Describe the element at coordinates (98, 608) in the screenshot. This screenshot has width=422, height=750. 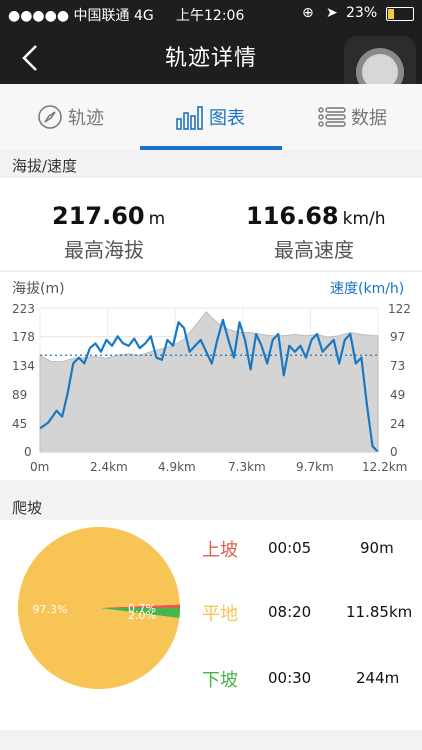
I see `climb-pie-chart: 97.3% 0.7%2.0%` at that location.